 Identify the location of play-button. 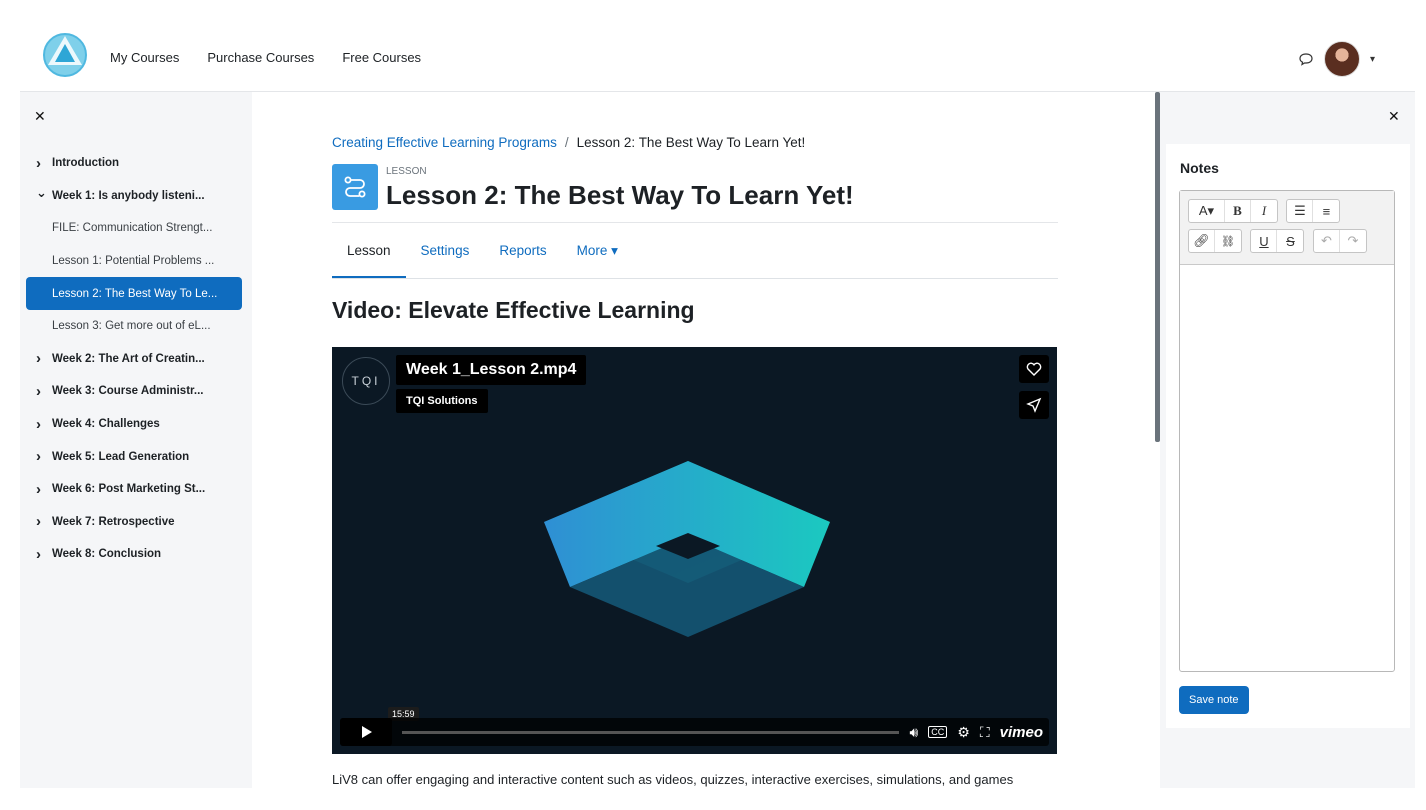
(366, 732).